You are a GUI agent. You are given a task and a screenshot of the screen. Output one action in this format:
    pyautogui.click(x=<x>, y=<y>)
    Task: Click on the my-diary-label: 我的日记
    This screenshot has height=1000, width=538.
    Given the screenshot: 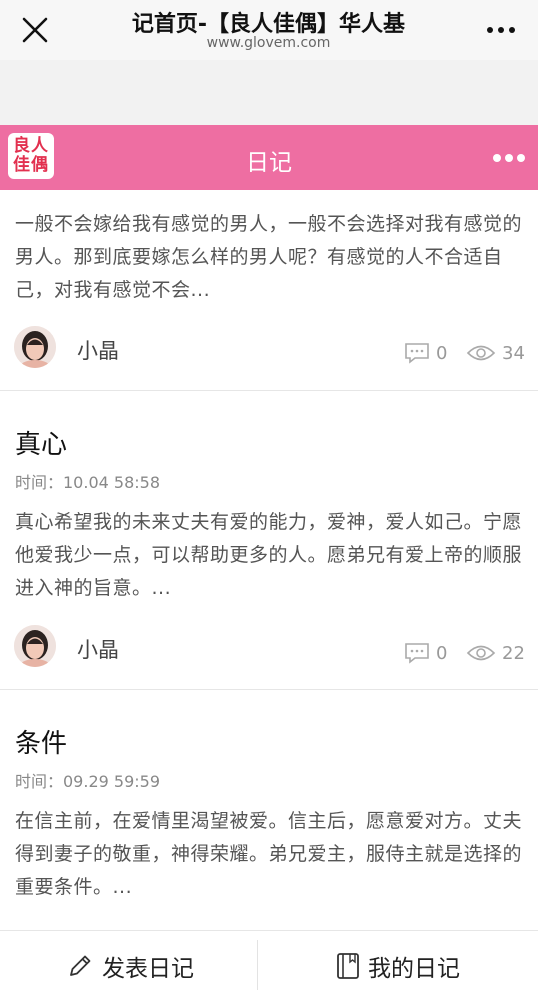 What is the action you would take?
    pyautogui.click(x=414, y=969)
    